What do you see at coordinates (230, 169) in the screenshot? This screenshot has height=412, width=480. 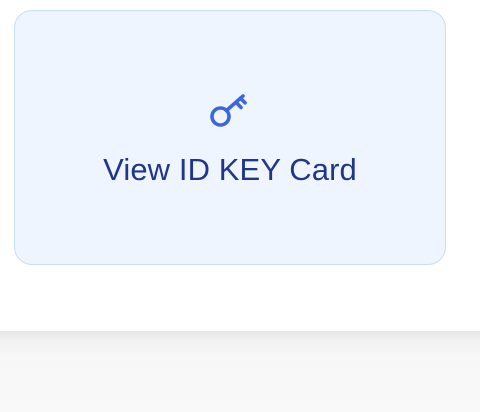 I see `card-label: View ID KEY Card` at bounding box center [230, 169].